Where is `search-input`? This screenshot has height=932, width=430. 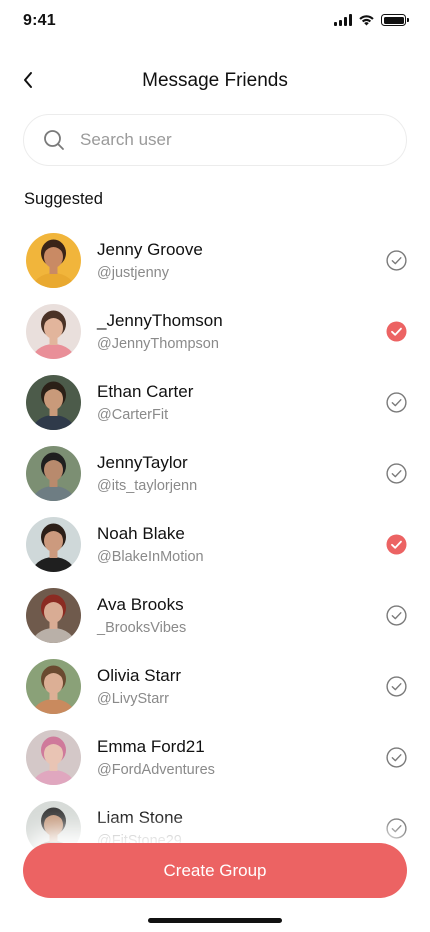 search-input is located at coordinates (230, 140).